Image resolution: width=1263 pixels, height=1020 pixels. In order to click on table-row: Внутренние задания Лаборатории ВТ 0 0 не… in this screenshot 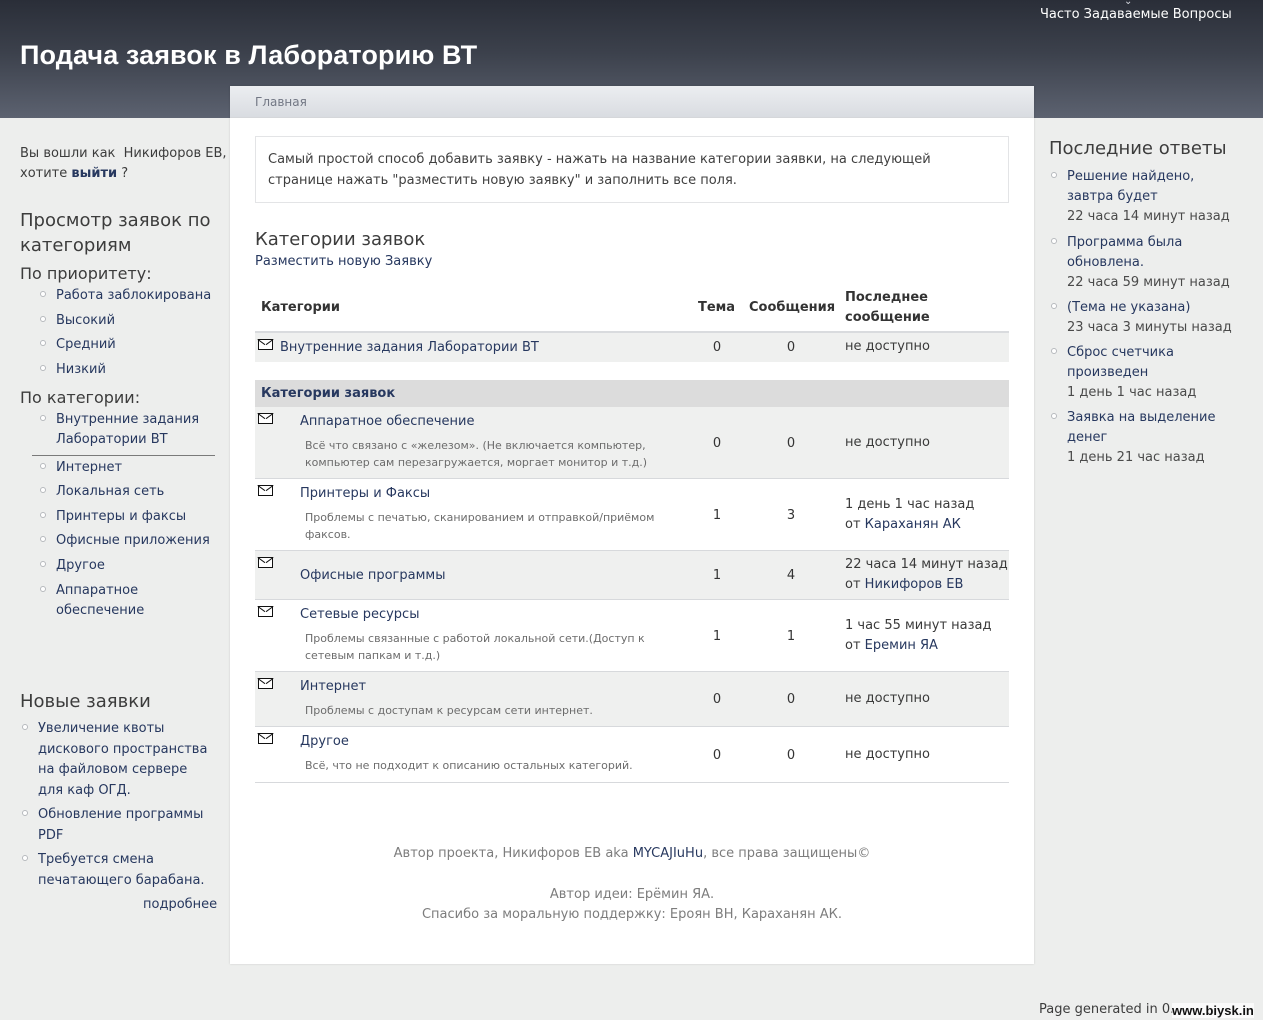, I will do `click(632, 347)`.